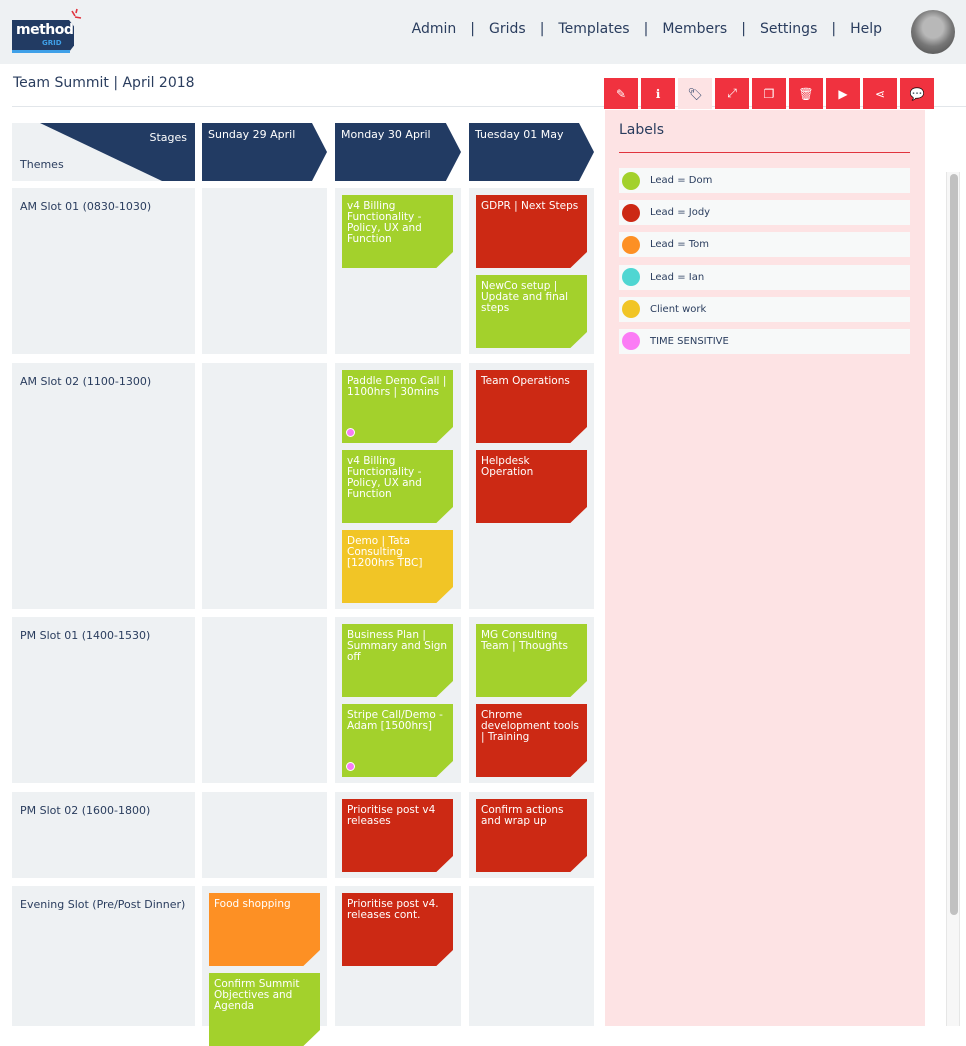  What do you see at coordinates (391, 815) in the screenshot?
I see `card-title: Prioritise post v4 releases` at bounding box center [391, 815].